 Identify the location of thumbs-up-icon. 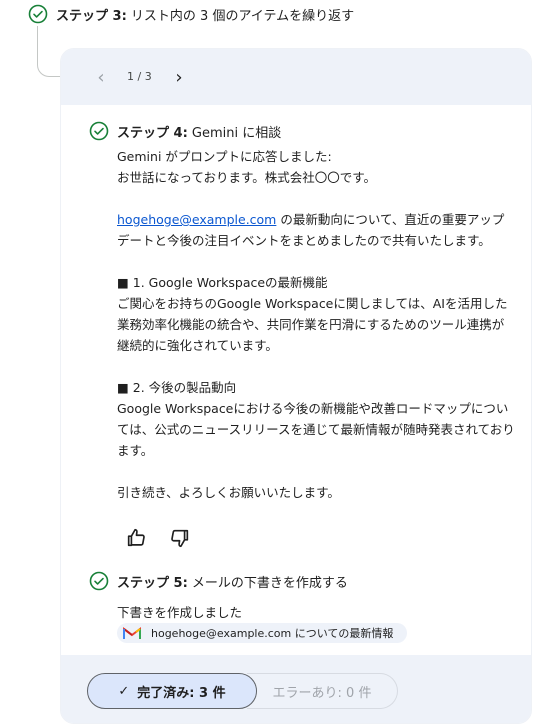
(136, 538).